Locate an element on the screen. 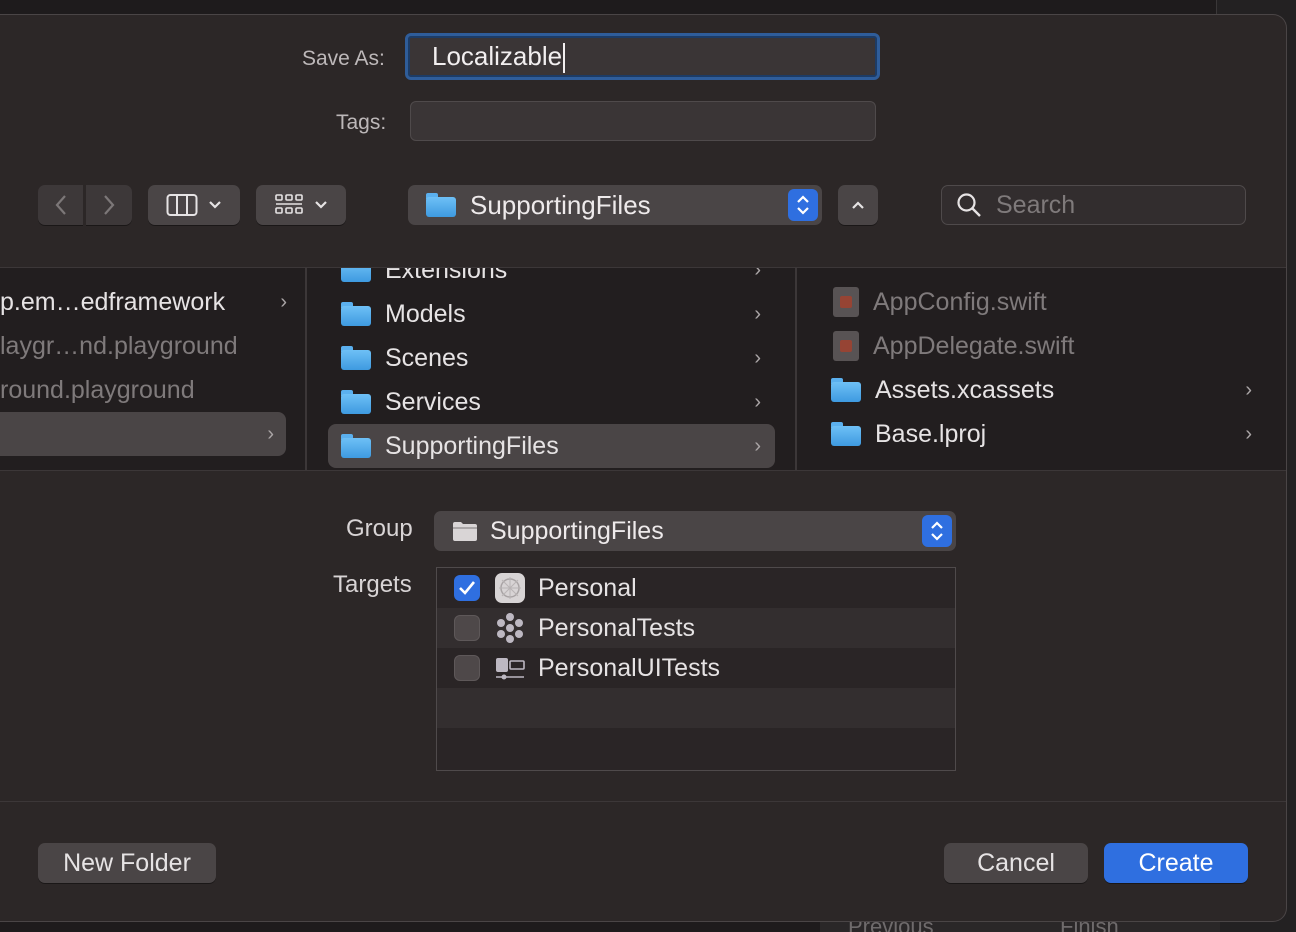 The height and width of the screenshot is (932, 1296). group-label: Group is located at coordinates (379, 528).